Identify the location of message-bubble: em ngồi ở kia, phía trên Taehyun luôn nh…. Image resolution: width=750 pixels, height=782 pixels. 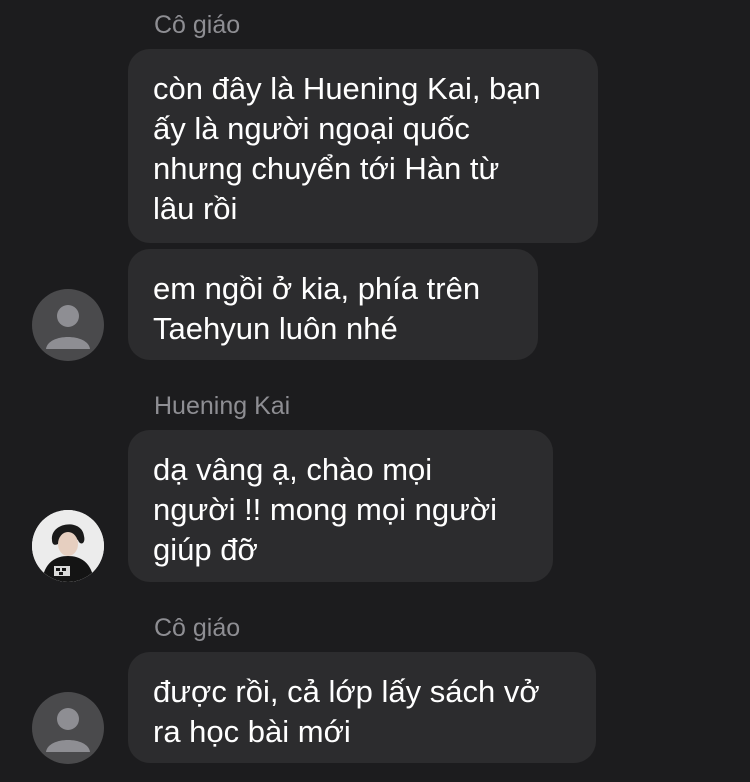
(333, 304).